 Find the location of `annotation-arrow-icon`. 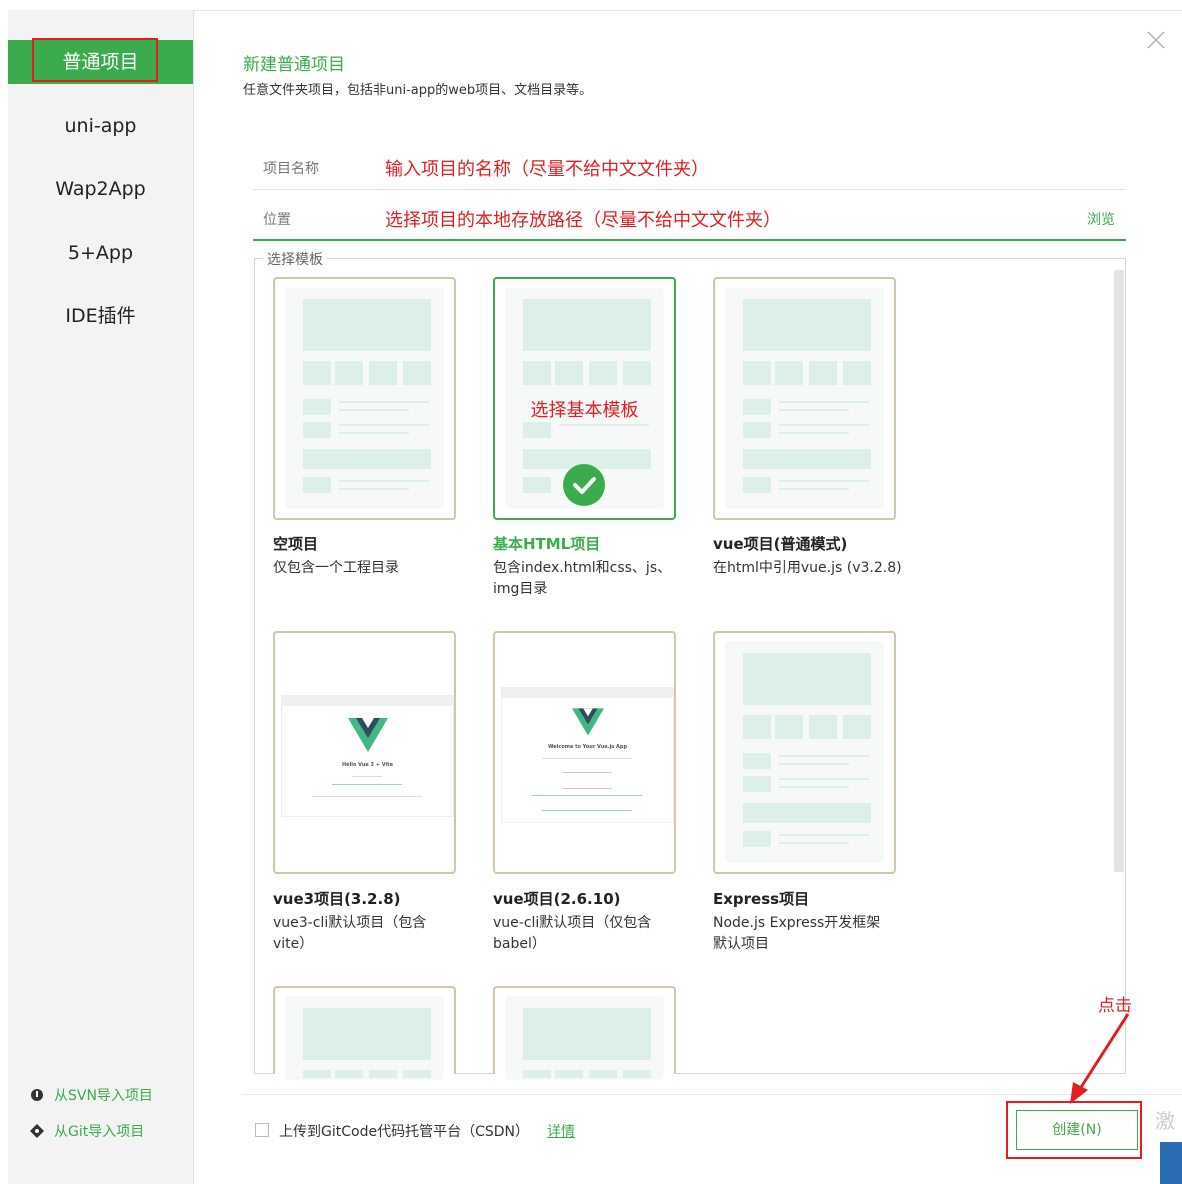

annotation-arrow-icon is located at coordinates (1100, 1058).